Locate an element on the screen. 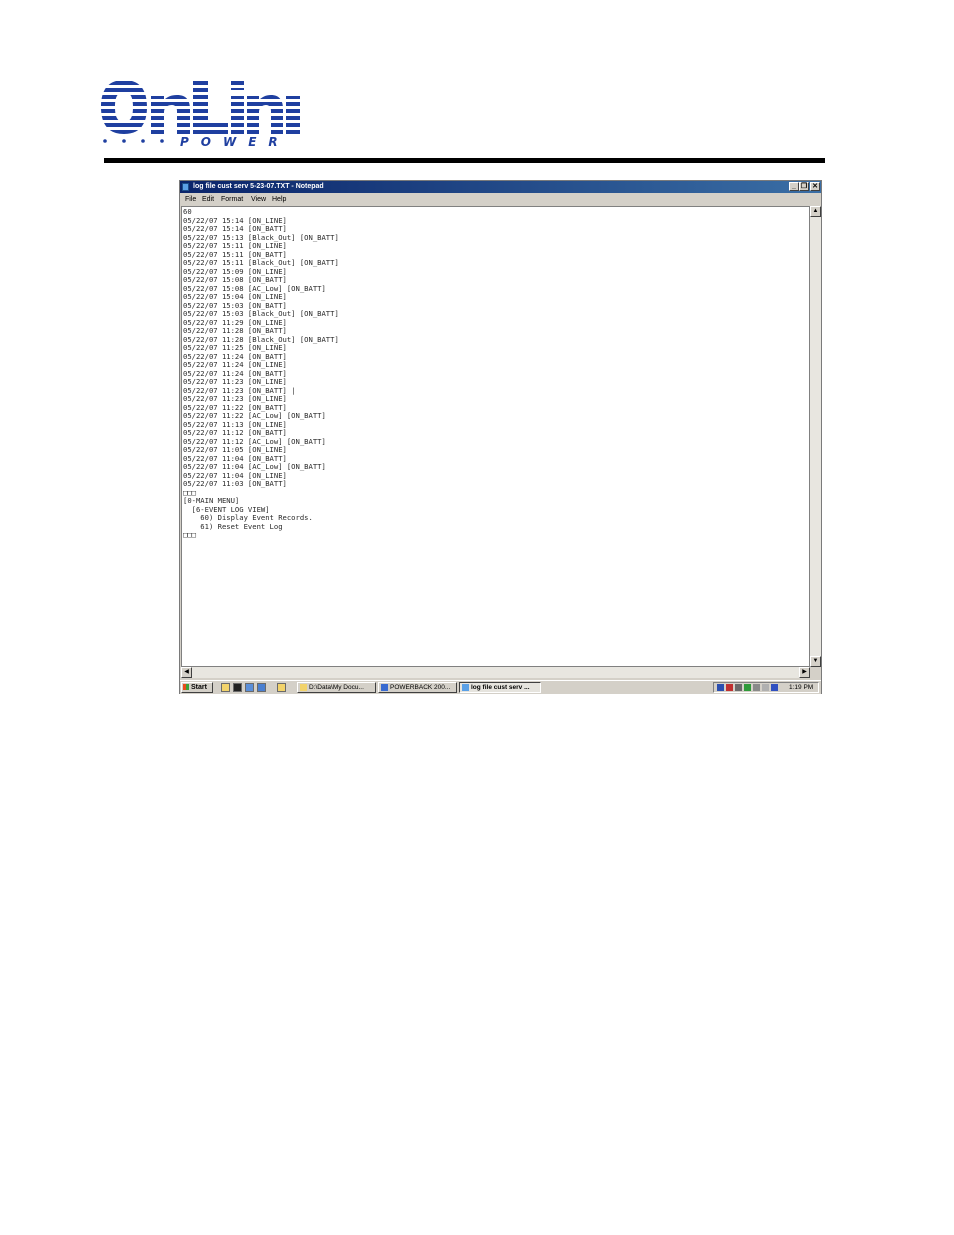 This screenshot has width=954, height=1235. scroll-right-icon: ▶ is located at coordinates (804, 672).